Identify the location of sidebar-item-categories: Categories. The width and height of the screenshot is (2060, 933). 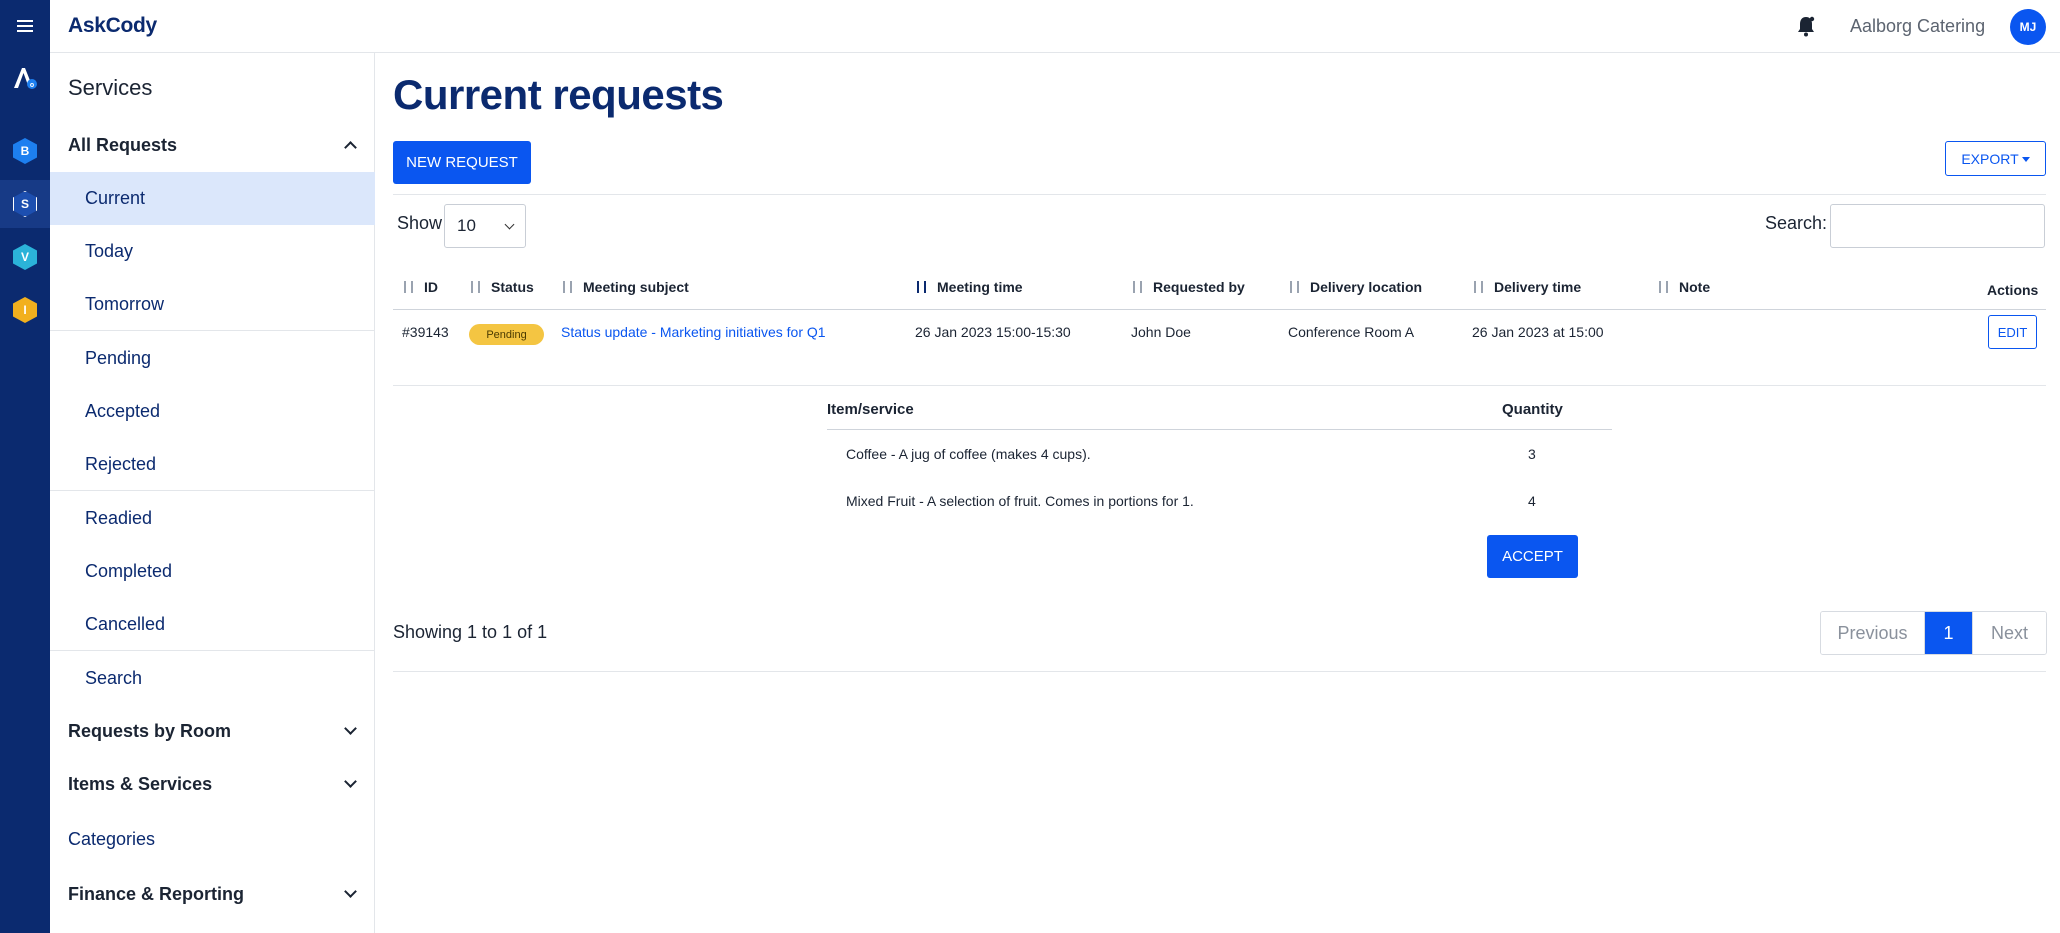
(212, 839).